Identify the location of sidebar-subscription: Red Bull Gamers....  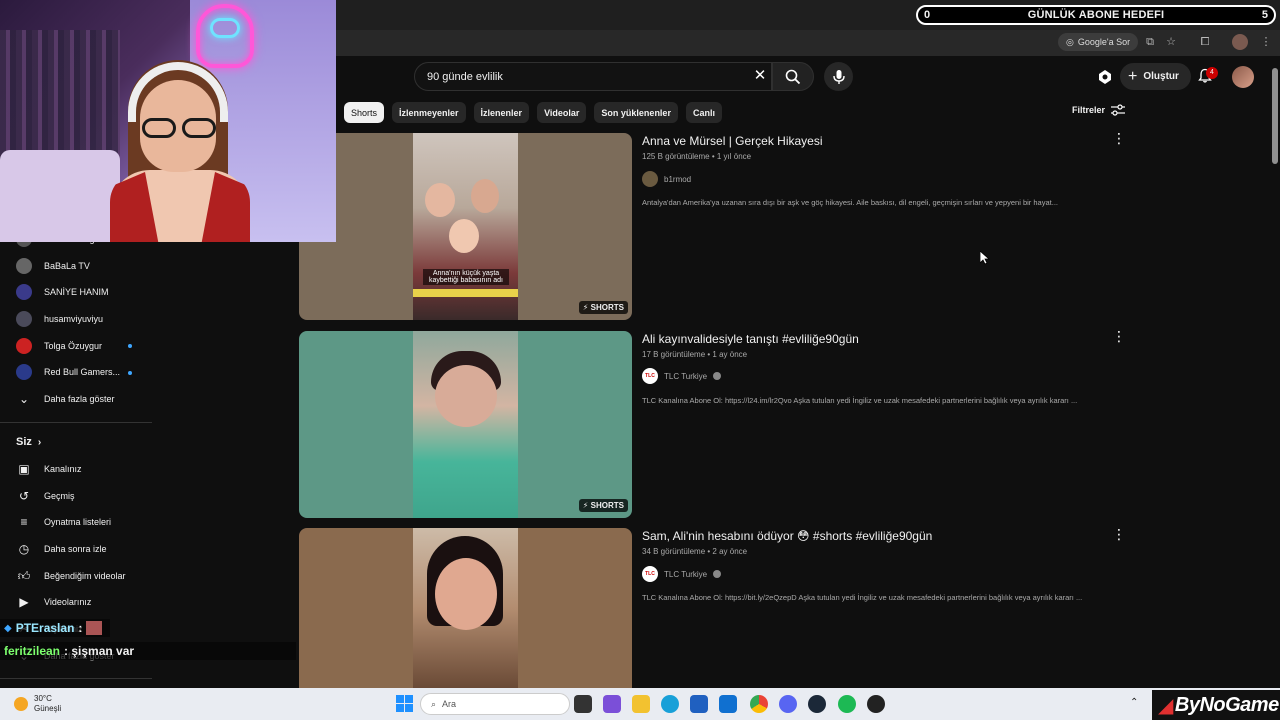
(68, 372).